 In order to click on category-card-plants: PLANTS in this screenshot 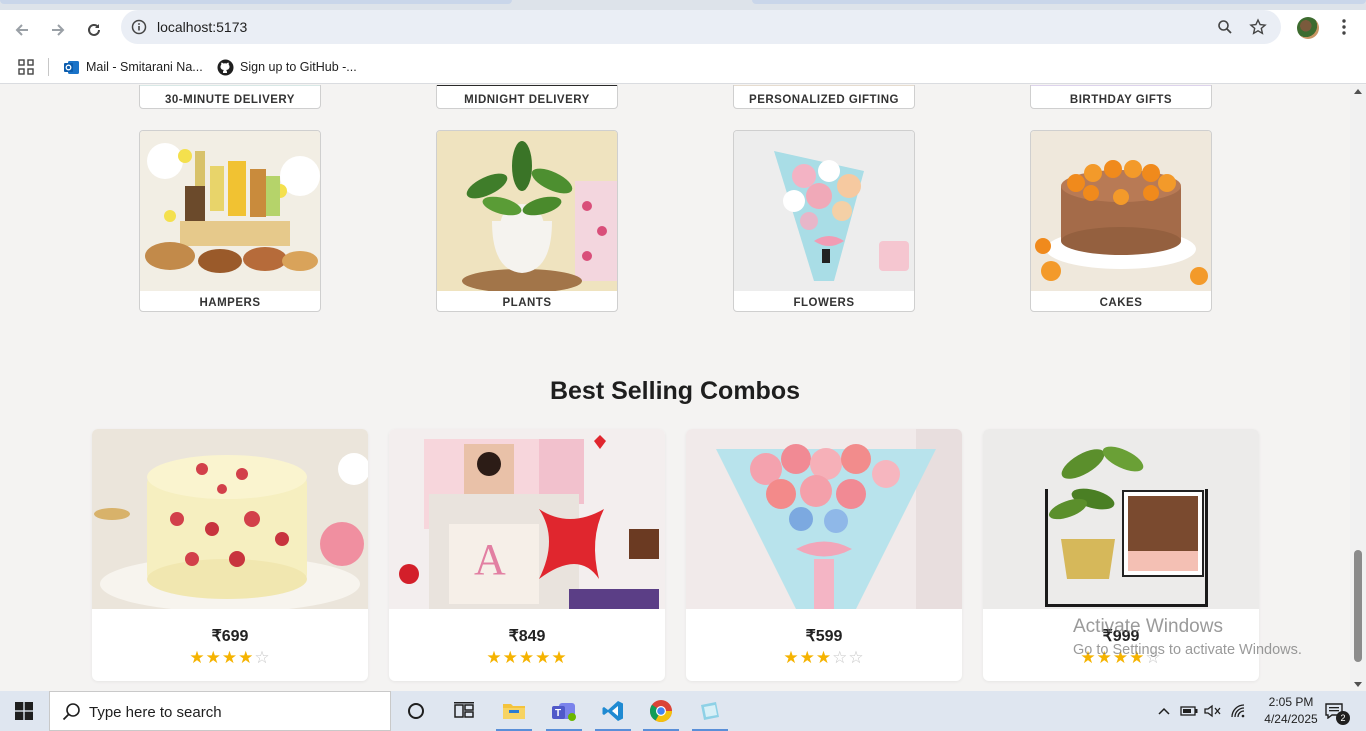, I will do `click(527, 221)`.